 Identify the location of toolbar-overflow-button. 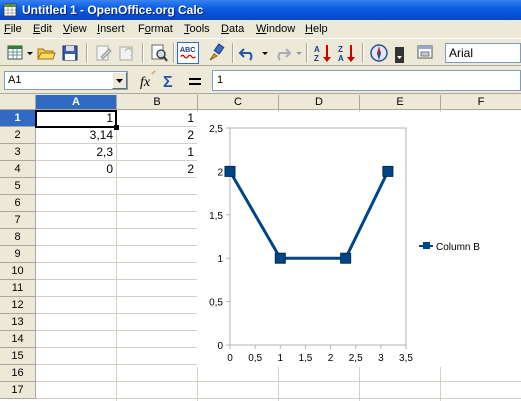
(399, 55).